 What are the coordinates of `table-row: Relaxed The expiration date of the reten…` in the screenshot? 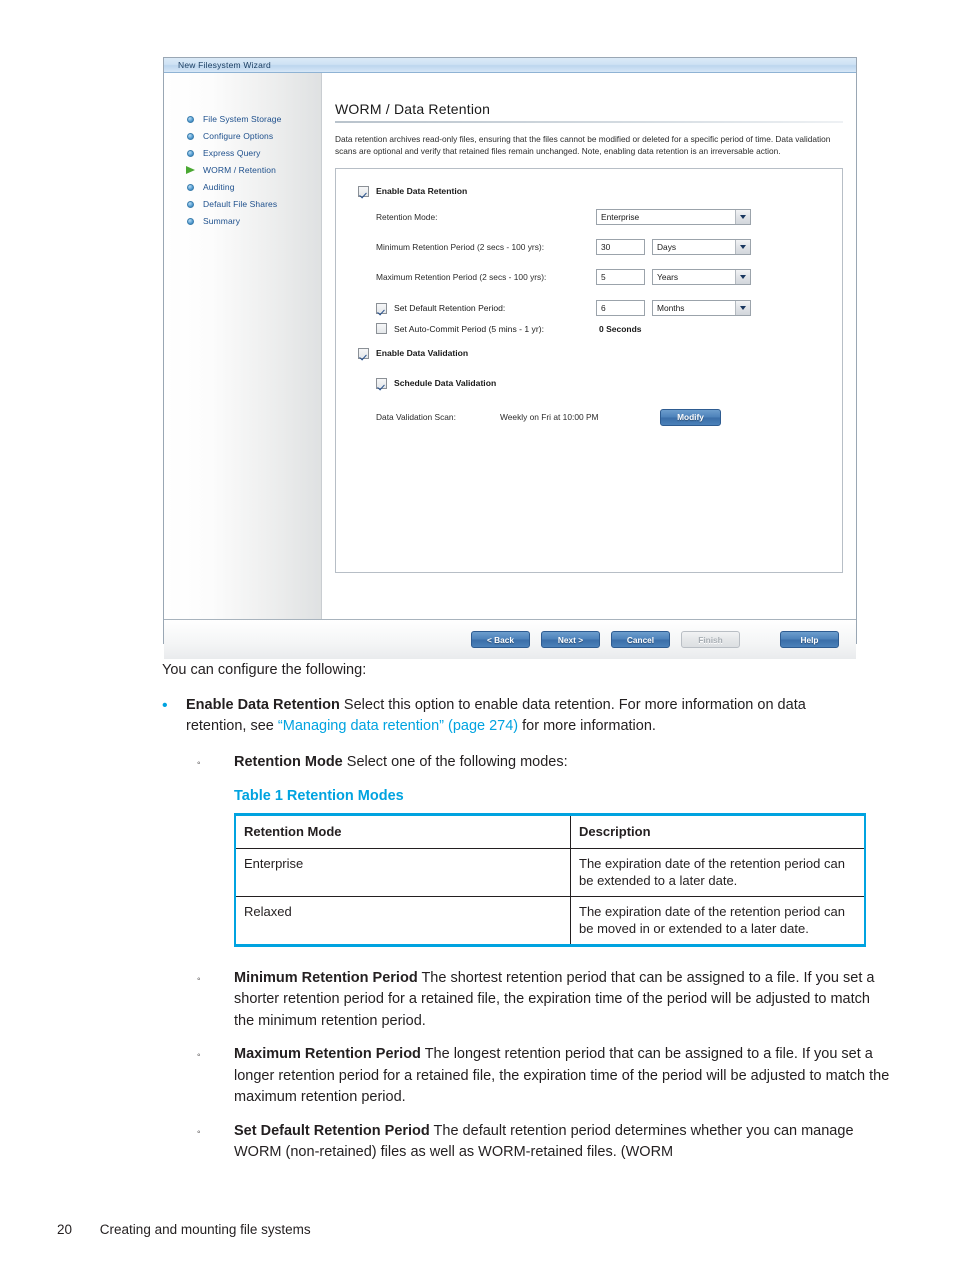 It's located at (550, 920).